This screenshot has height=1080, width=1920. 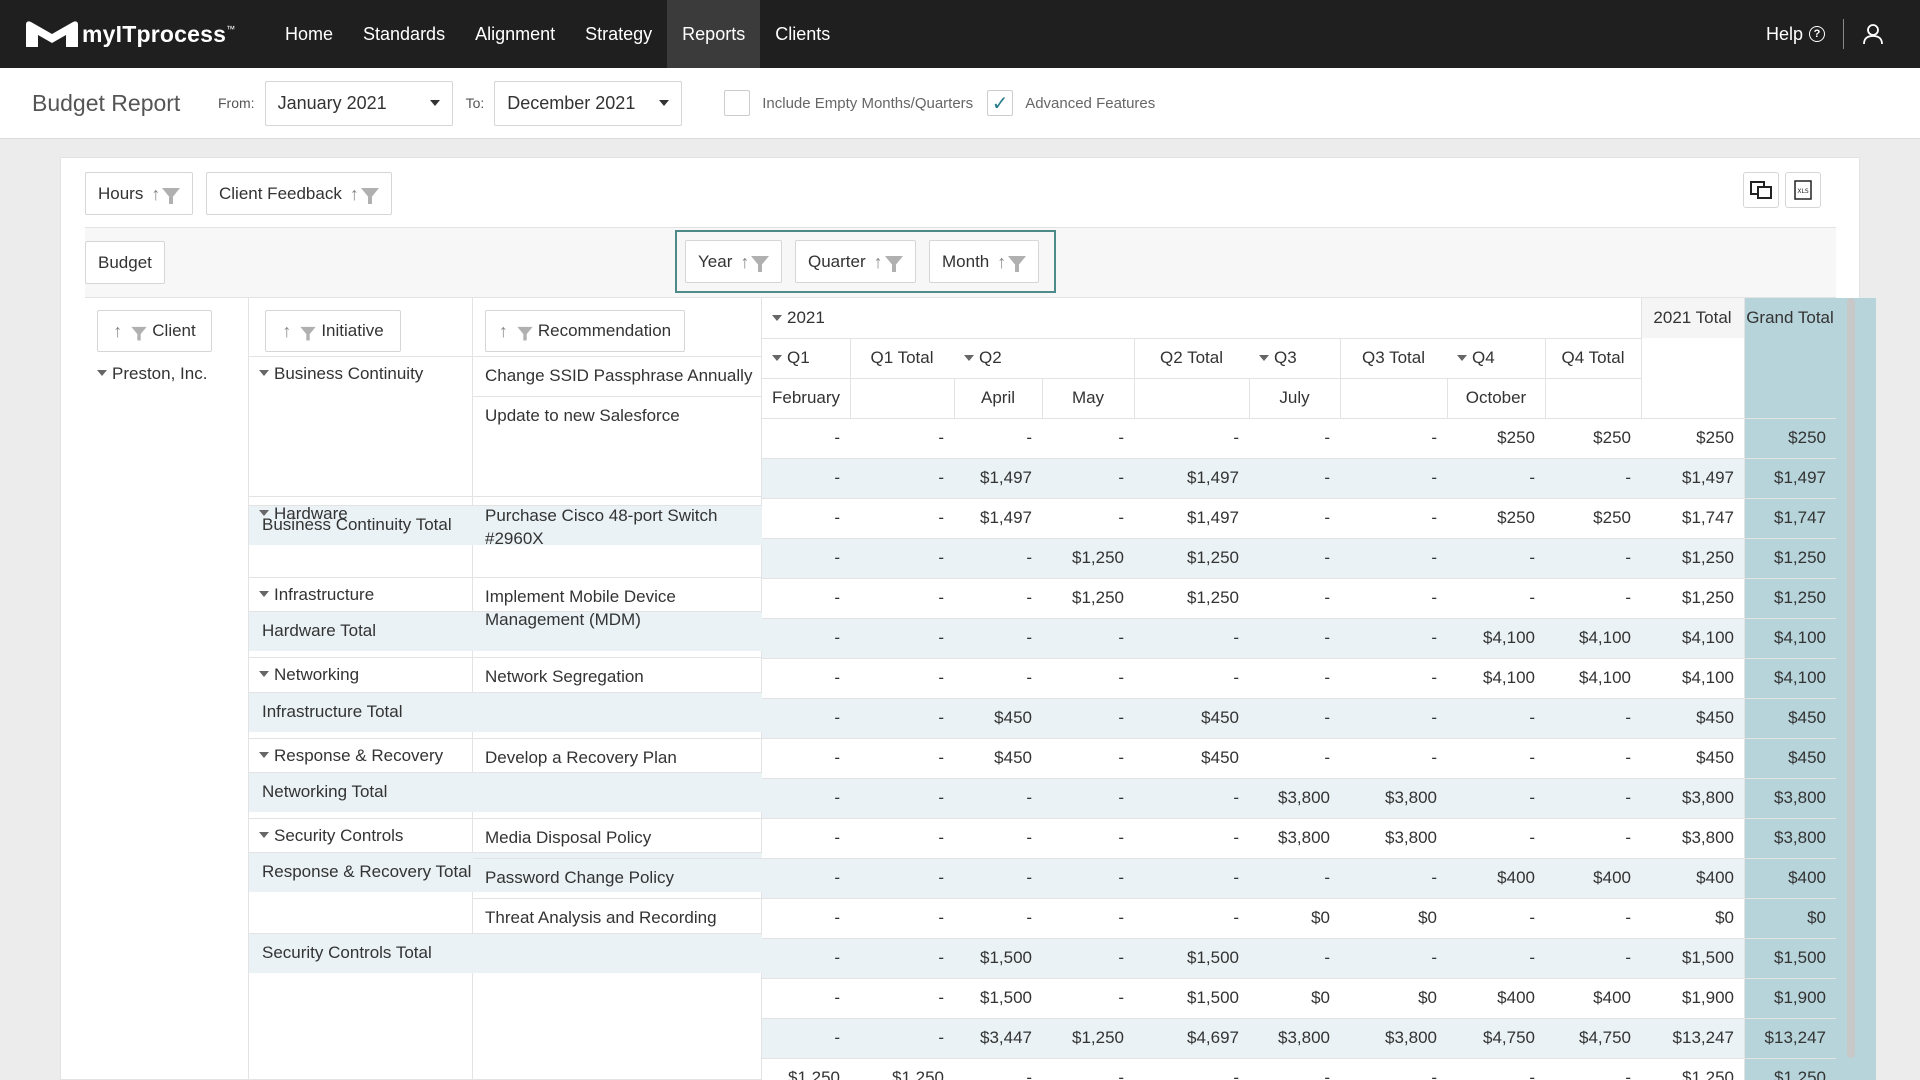 What do you see at coordinates (791, 358) in the screenshot?
I see `quarter-header: Q1` at bounding box center [791, 358].